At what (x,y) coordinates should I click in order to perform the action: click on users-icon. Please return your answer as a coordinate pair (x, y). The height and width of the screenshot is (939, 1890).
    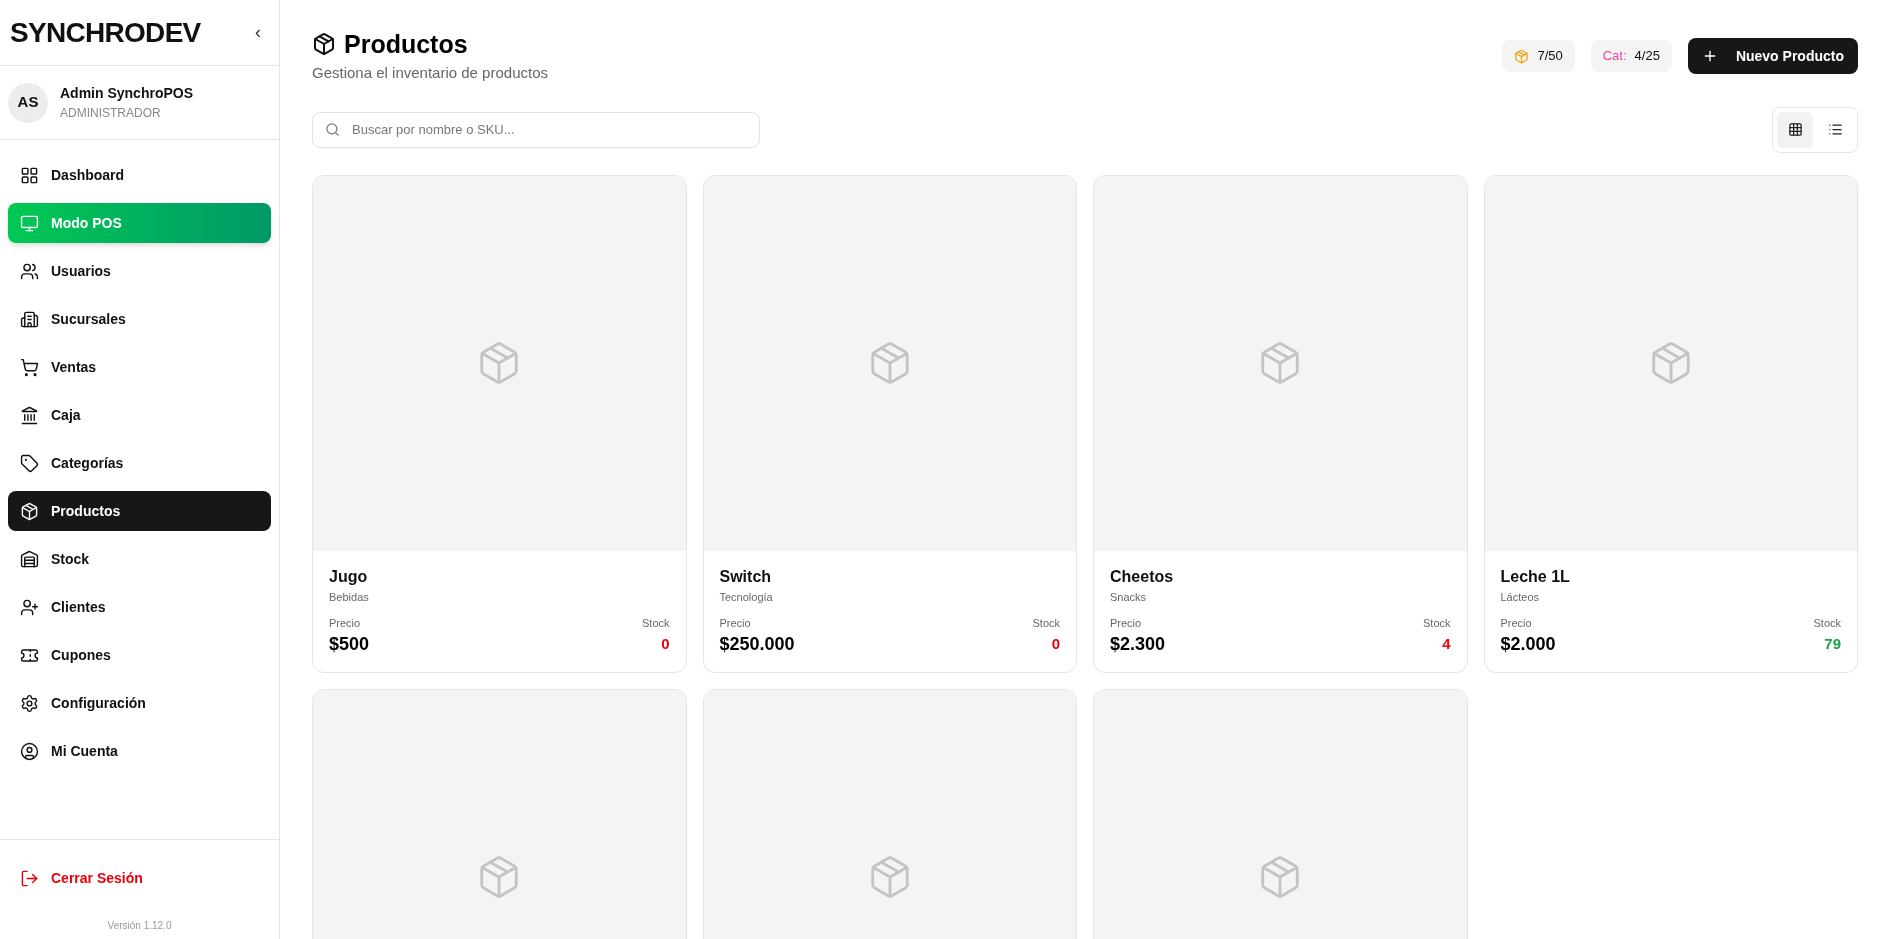
    Looking at the image, I should click on (29, 271).